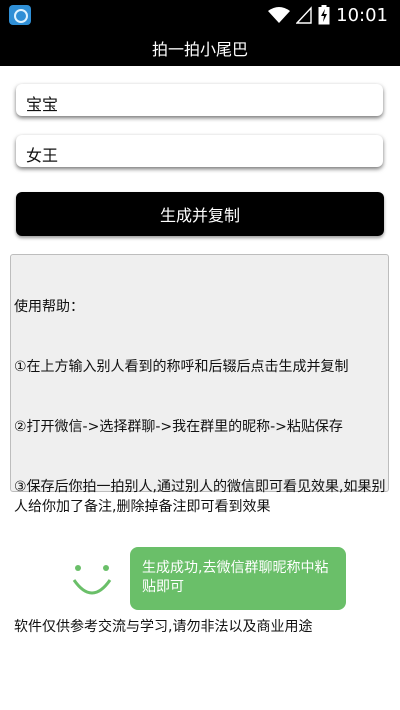  Describe the element at coordinates (362, 15) in the screenshot. I see `status-time: 10:01` at that location.